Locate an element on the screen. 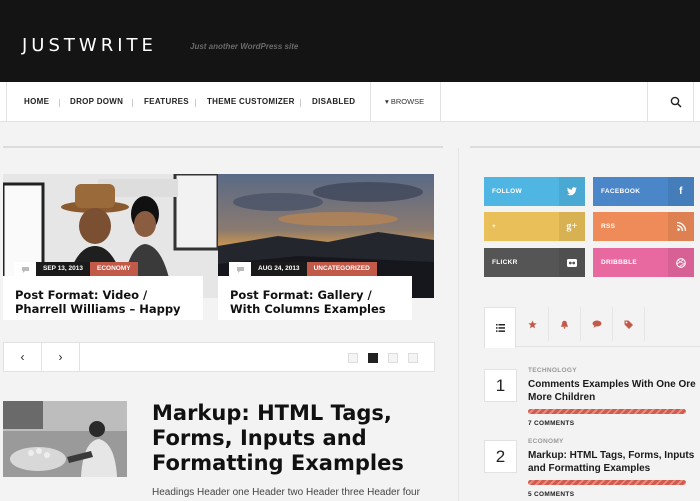  chevron-right-icon: › is located at coordinates (60, 357).